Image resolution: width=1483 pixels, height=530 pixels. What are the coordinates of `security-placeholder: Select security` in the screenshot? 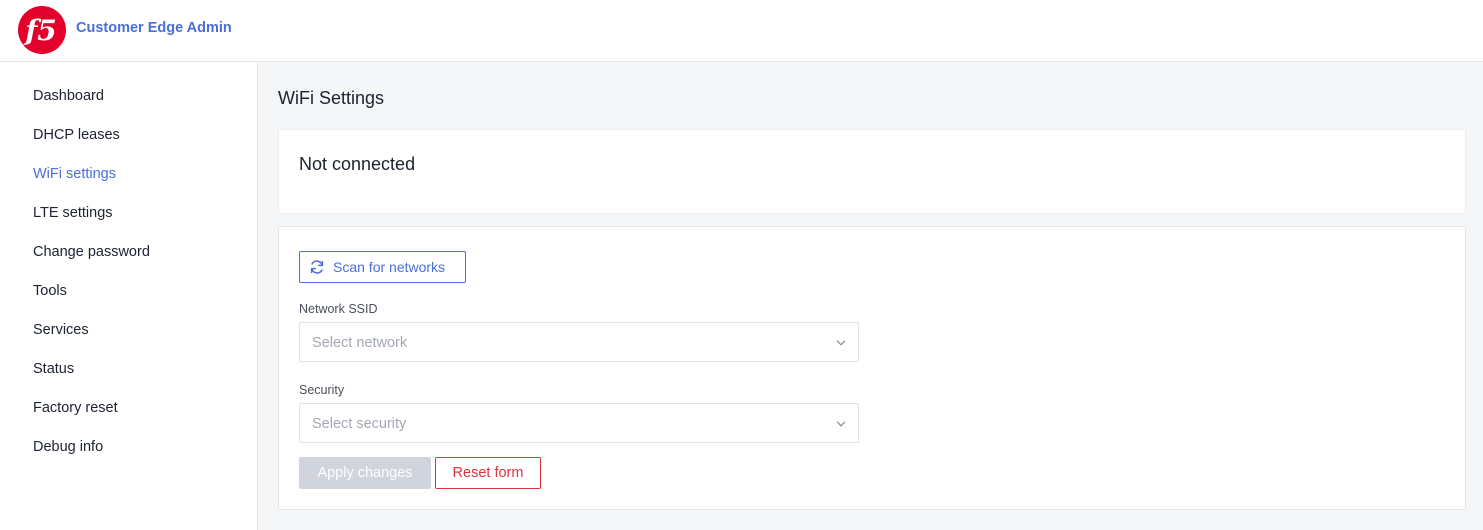 It's located at (359, 424).